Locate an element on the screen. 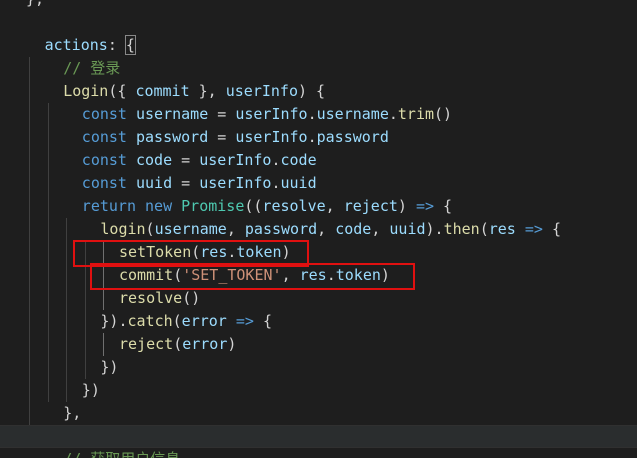 This screenshot has width=637, height=458. code-line: }).catch(error => { is located at coordinates (318, 321).